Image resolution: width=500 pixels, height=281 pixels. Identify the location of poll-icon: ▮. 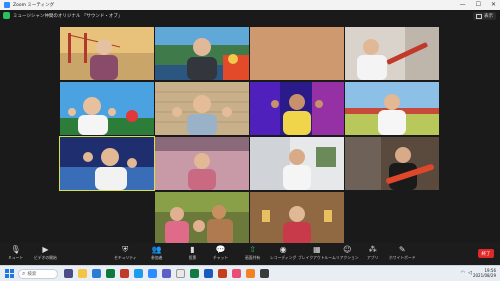
(192, 249).